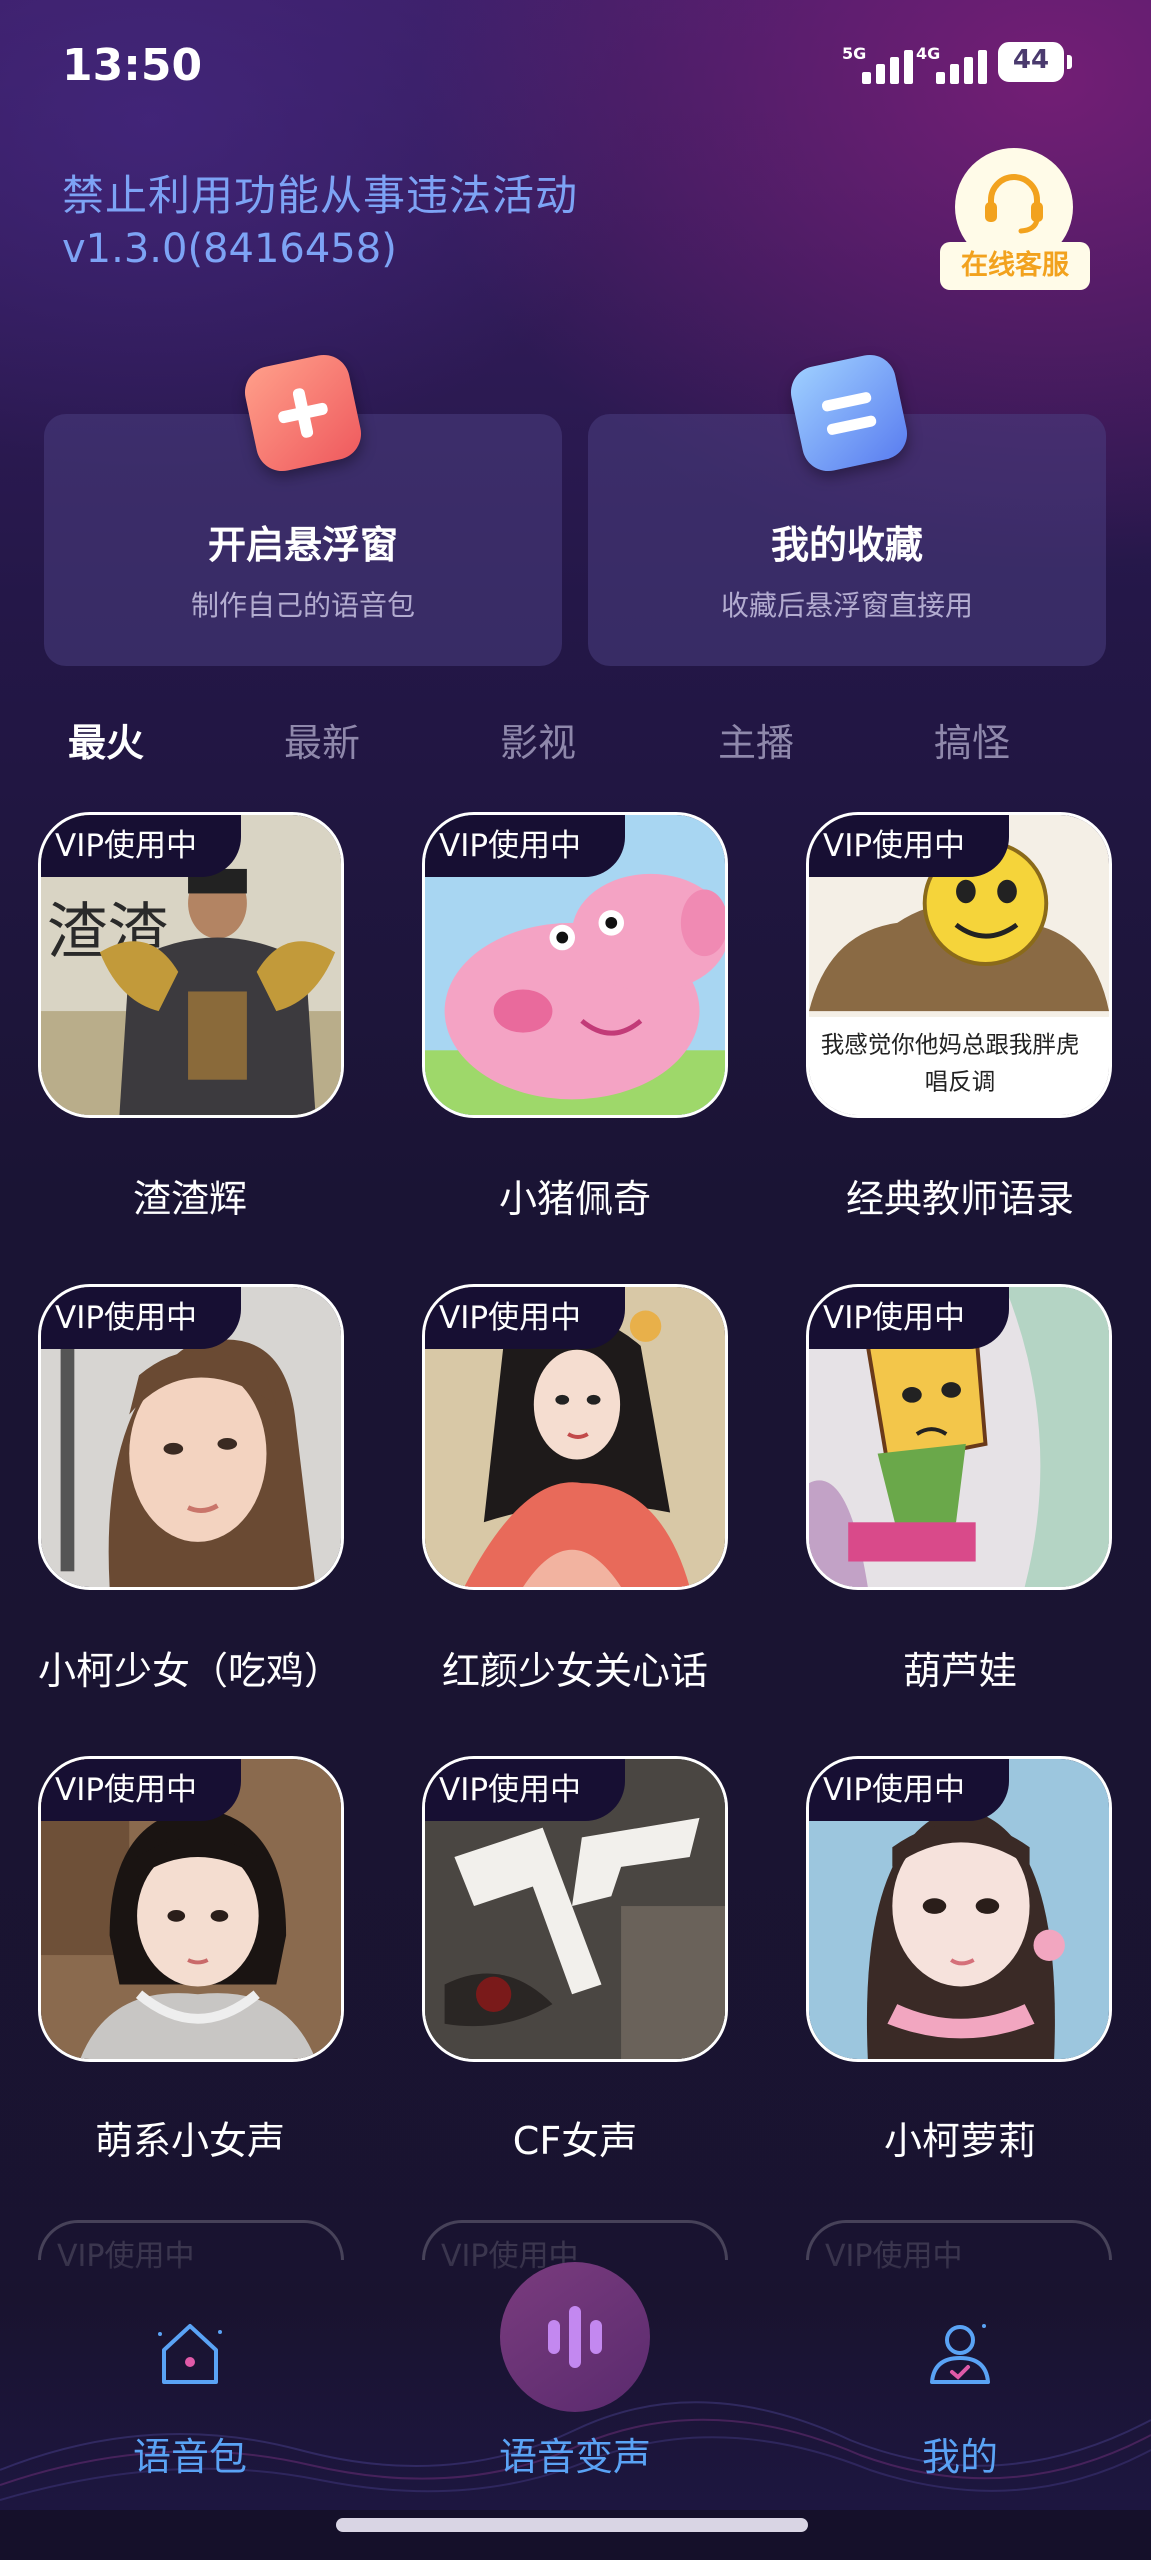 This screenshot has width=1151, height=2560. I want to click on status-bar: 13:50 5G 4G 44, so click(575, 65).